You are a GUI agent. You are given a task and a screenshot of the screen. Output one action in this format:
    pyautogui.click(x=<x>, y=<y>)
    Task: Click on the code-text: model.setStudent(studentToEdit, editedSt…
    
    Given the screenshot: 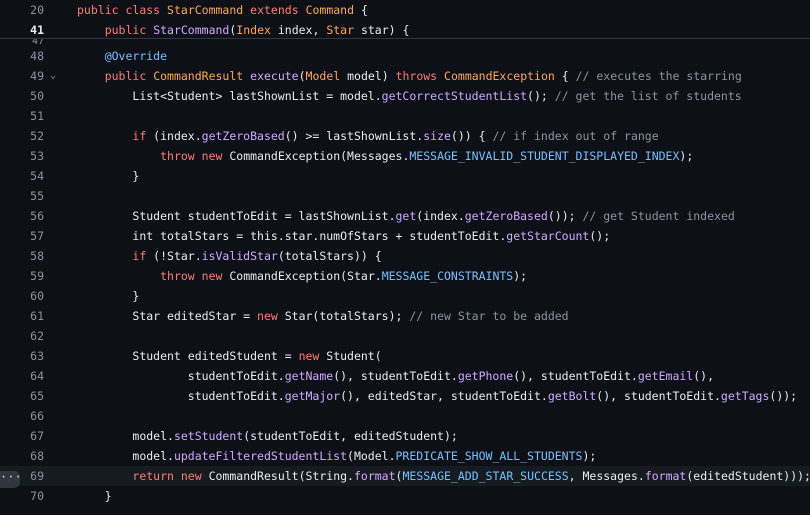 What is the action you would take?
    pyautogui.click(x=267, y=436)
    